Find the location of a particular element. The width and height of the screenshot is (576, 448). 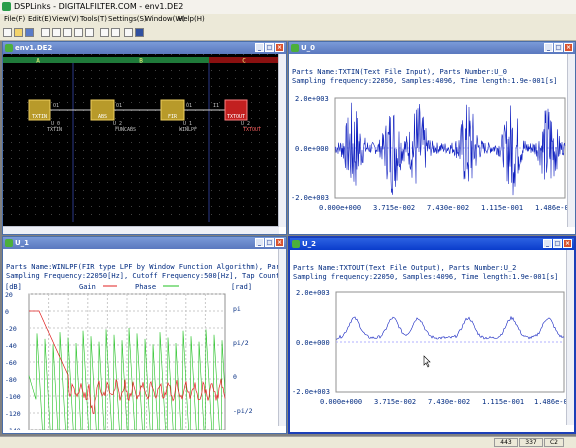

app-title-bar: DSPLinks - DIGITALFILTER.COM - env1.DE2 is located at coordinates (288, 7).